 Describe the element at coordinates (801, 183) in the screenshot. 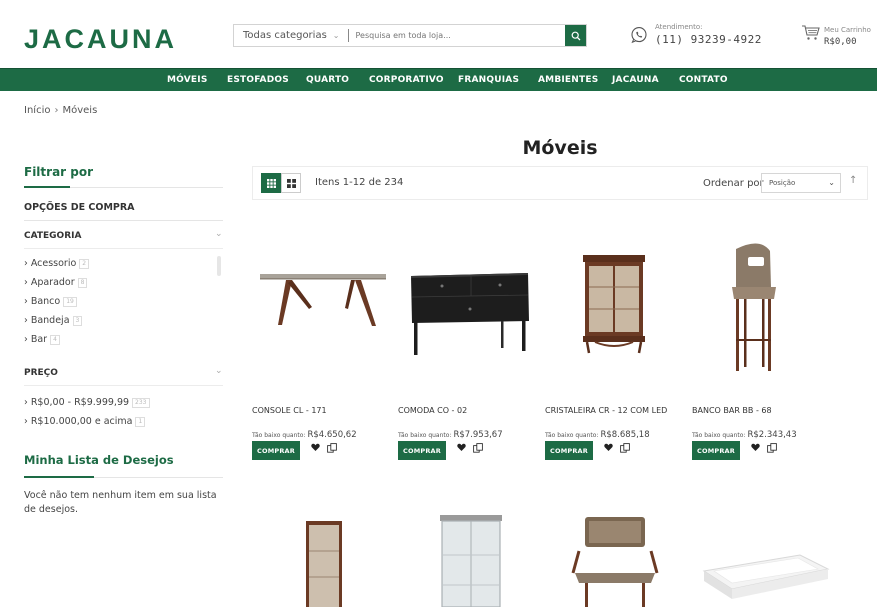

I see `sort-select: Posição ⌄` at that location.